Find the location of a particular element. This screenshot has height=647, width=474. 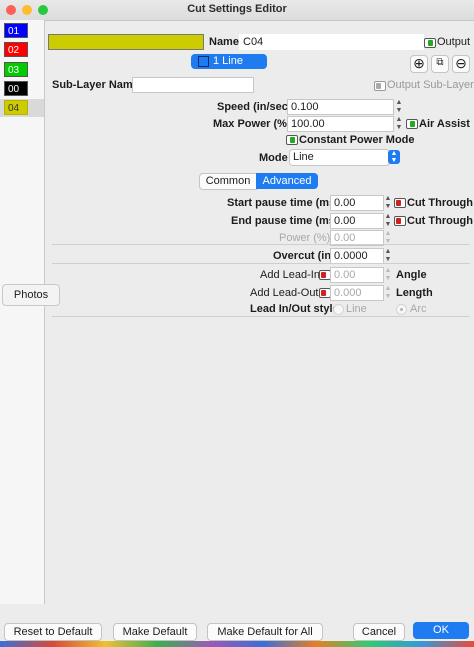

layer-item-00: 00 is located at coordinates (16, 88).